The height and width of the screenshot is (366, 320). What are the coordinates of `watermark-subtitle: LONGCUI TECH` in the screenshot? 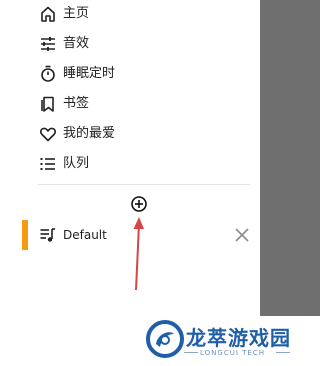 It's located at (232, 353).